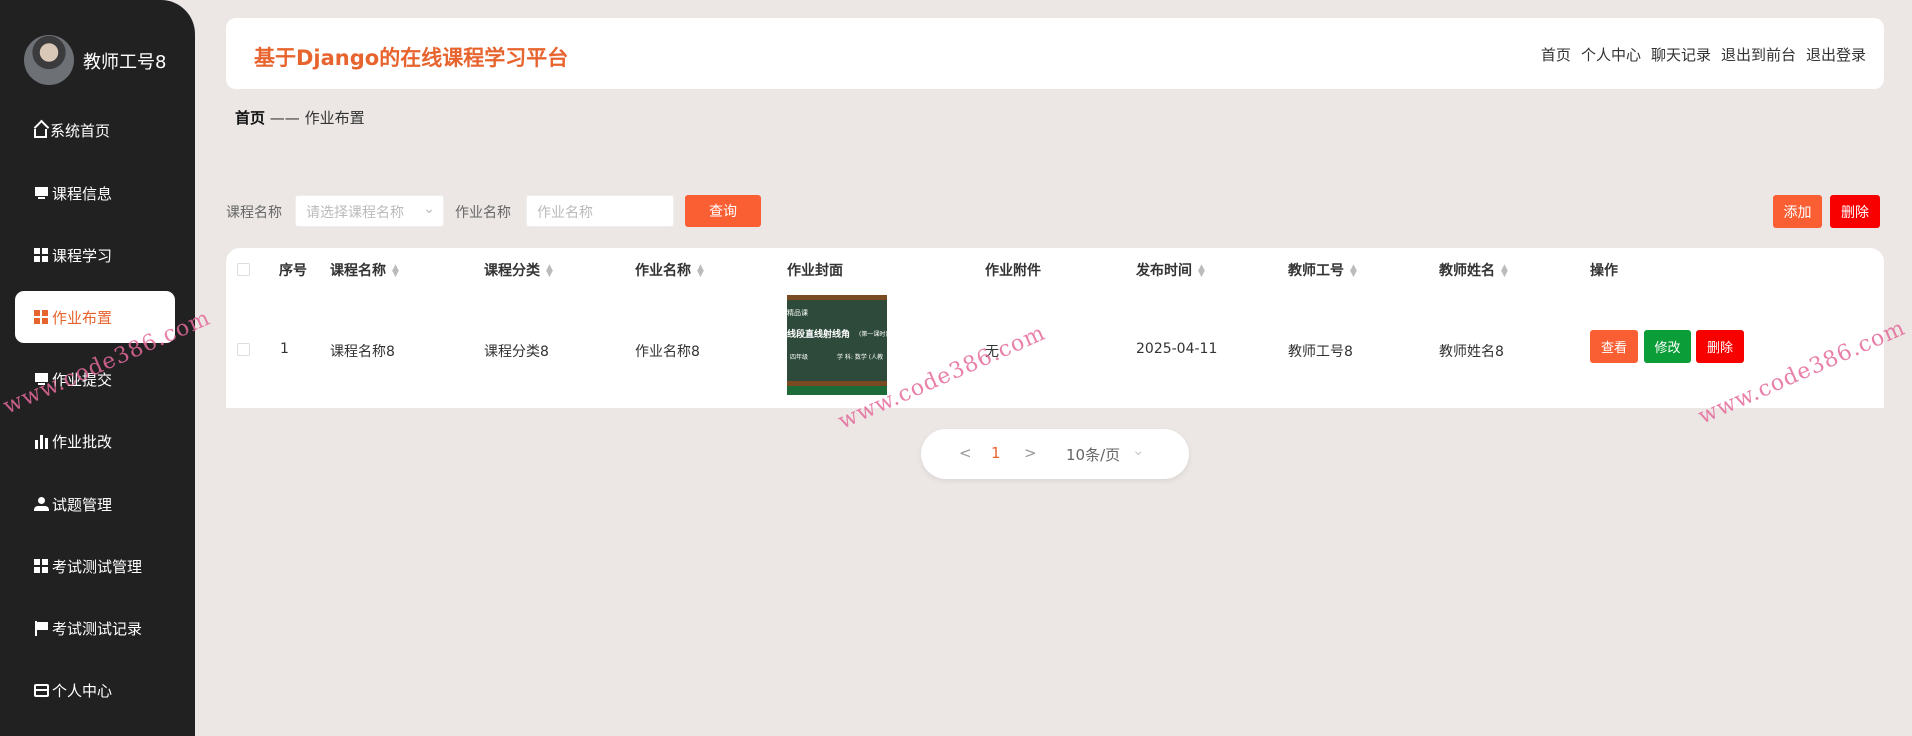 This screenshot has width=1912, height=736. Describe the element at coordinates (82, 317) in the screenshot. I see `sidebar-item-label: 作业布置` at that location.